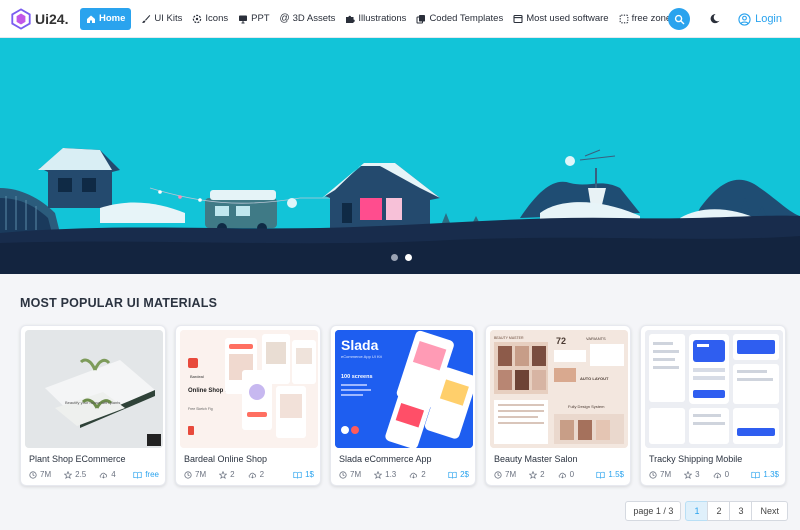  What do you see at coordinates (360, 345) in the screenshot?
I see `slada-name-text: Slada` at bounding box center [360, 345].